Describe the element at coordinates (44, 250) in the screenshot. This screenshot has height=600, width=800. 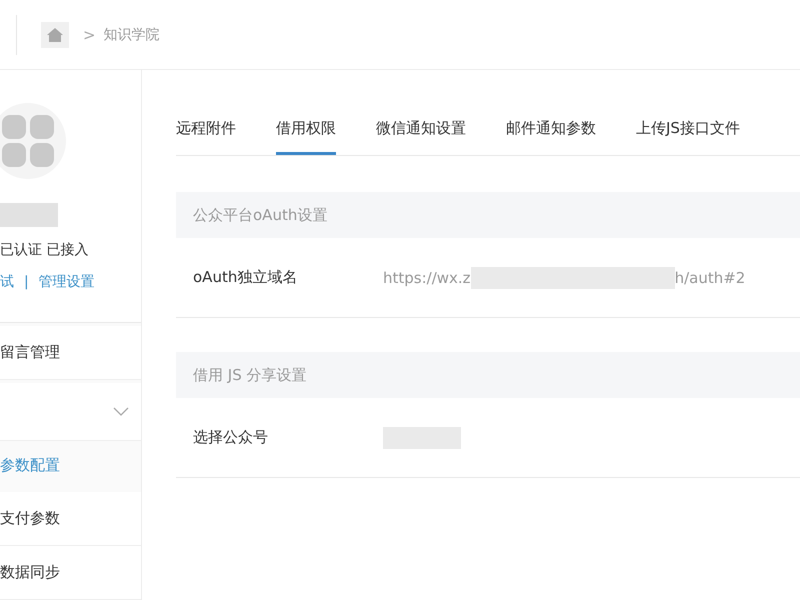
I see `account-status: 已认证 已接入` at that location.